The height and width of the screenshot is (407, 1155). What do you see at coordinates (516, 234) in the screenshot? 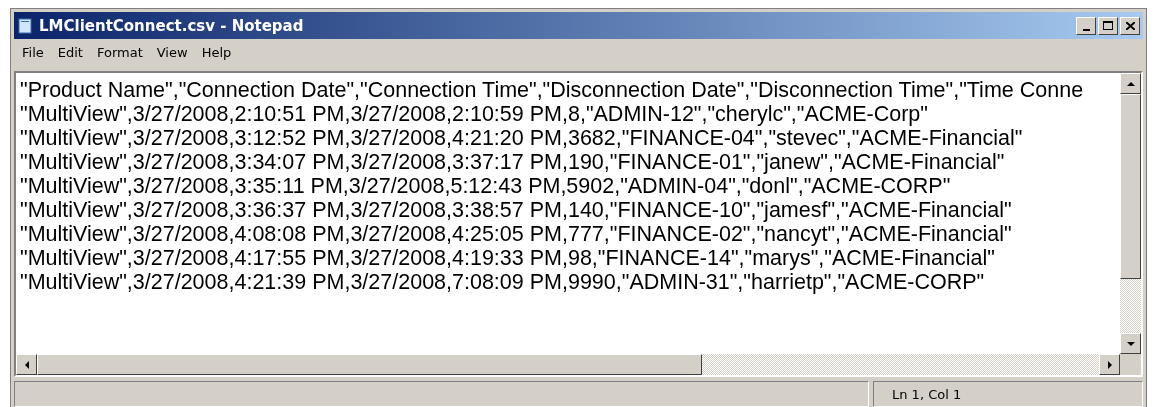
I see `text-line: "MultiView",3/27/2008,4:08:08 PM,3/27/2008,4:25:05 PM,777,"FINANCE-02","nancyt","ACME-Financial"` at bounding box center [516, 234].